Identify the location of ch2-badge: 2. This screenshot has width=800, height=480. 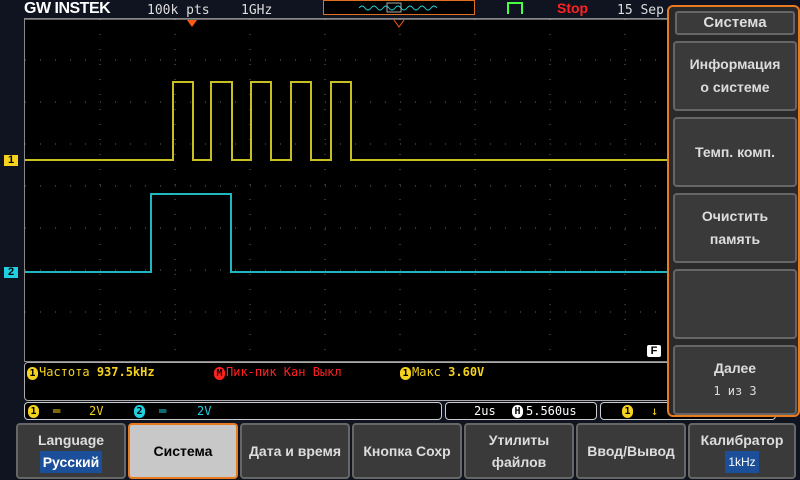
(139, 411).